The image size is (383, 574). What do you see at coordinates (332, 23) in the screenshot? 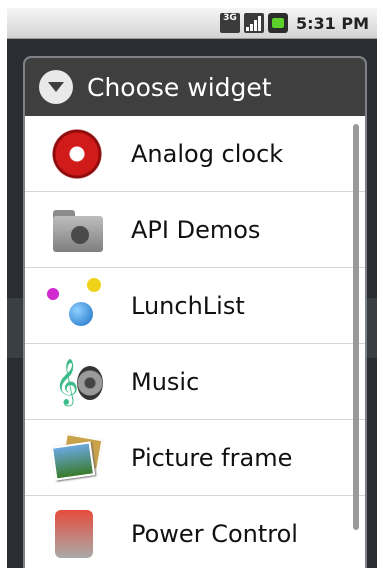
I see `status-time: 5:31 PM` at bounding box center [332, 23].